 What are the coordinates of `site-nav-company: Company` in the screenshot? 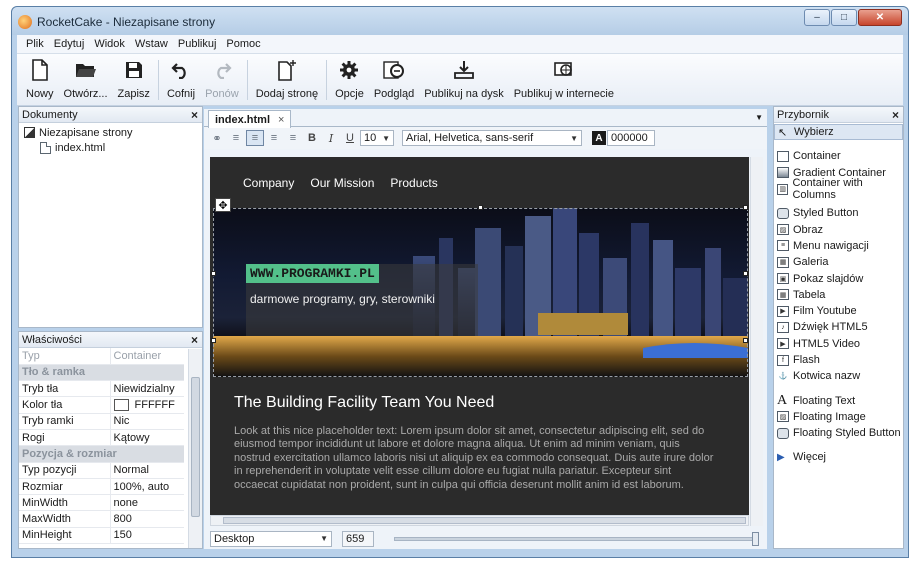 It's located at (268, 183).